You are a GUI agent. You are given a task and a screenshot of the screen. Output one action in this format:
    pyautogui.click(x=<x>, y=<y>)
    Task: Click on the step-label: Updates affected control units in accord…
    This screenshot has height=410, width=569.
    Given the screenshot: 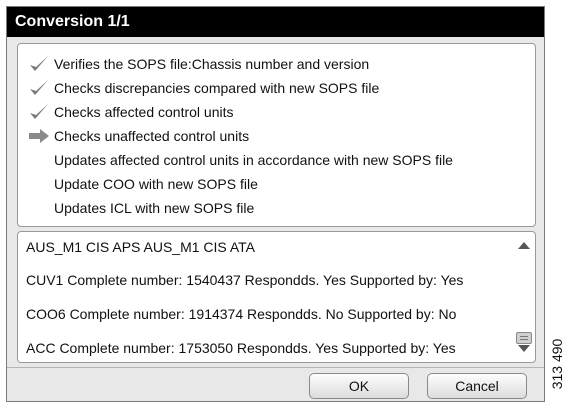 What is the action you would take?
    pyautogui.click(x=253, y=160)
    